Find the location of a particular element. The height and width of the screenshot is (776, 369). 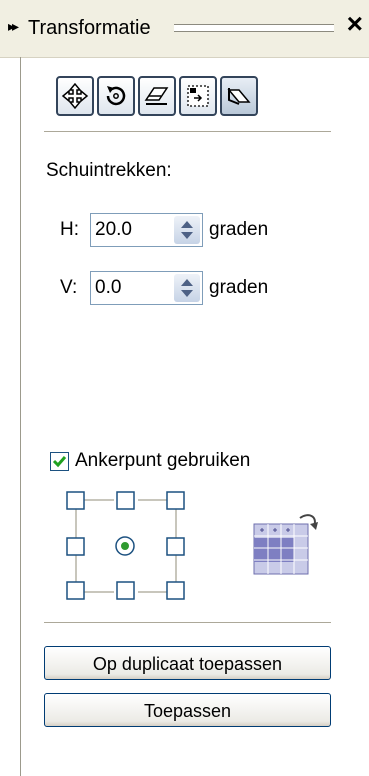

anchor-bottom-center is located at coordinates (125, 590).